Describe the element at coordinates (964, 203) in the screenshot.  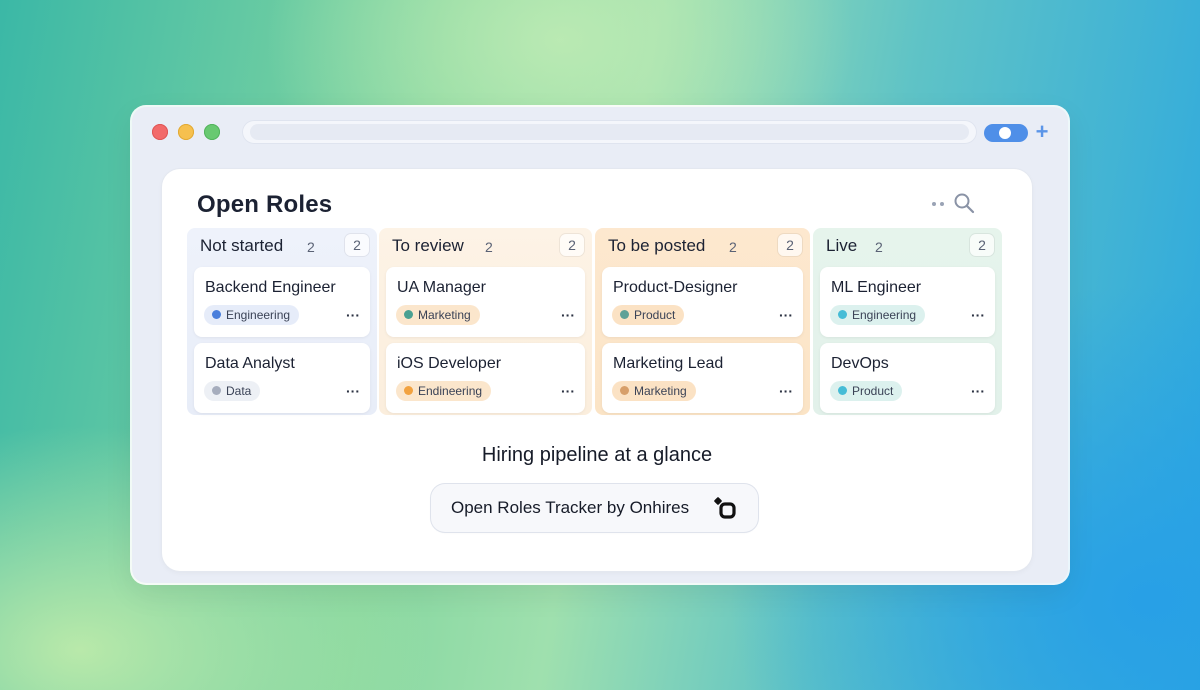
I see `search-icon` at that location.